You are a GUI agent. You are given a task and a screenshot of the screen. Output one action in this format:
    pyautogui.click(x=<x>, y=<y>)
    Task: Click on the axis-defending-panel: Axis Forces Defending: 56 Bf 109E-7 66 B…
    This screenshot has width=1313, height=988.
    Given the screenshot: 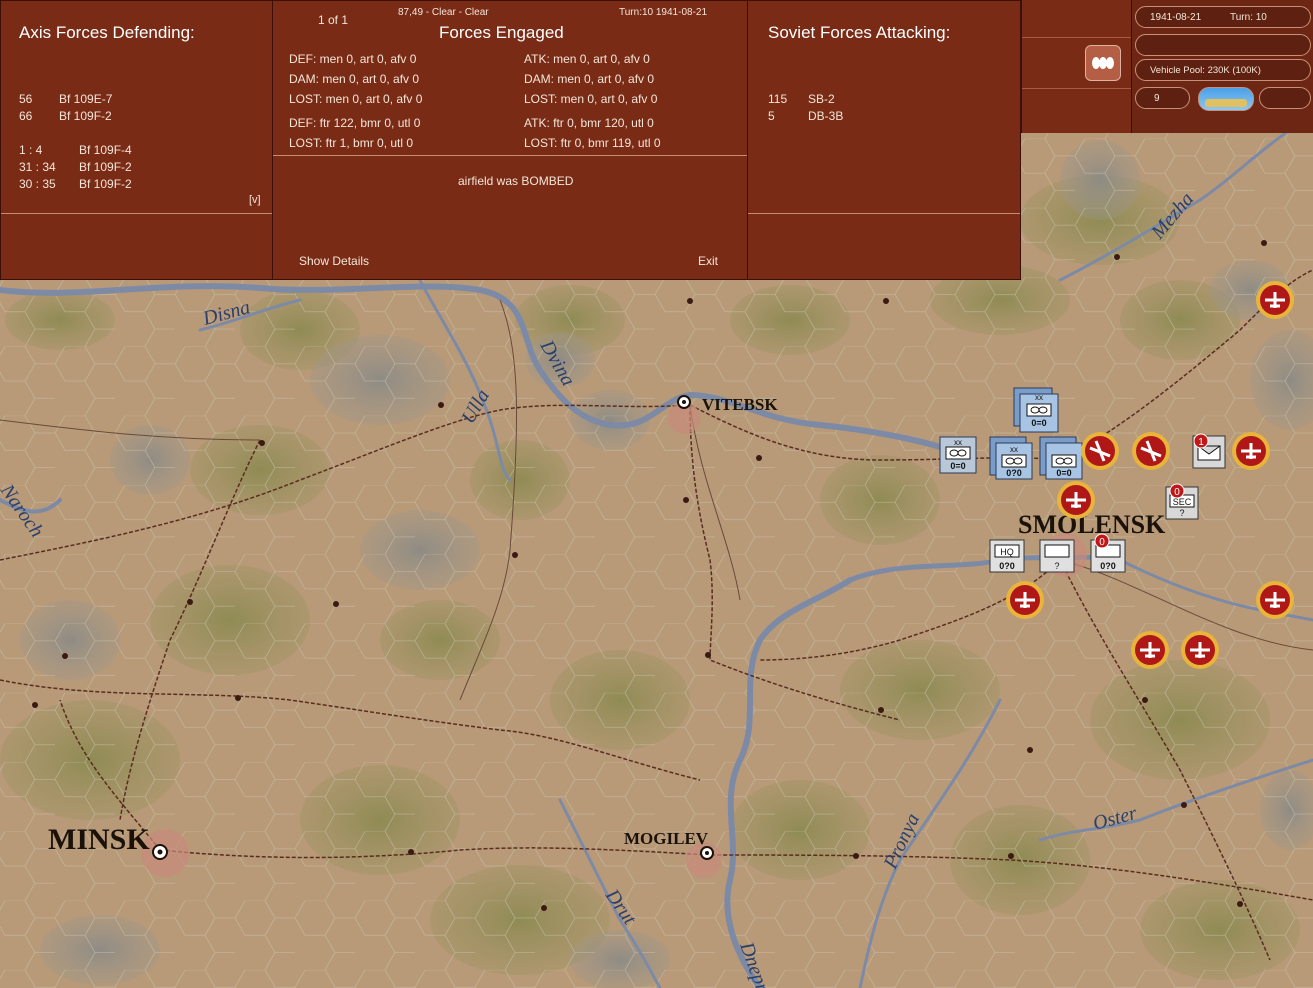 What is the action you would take?
    pyautogui.click(x=136, y=140)
    